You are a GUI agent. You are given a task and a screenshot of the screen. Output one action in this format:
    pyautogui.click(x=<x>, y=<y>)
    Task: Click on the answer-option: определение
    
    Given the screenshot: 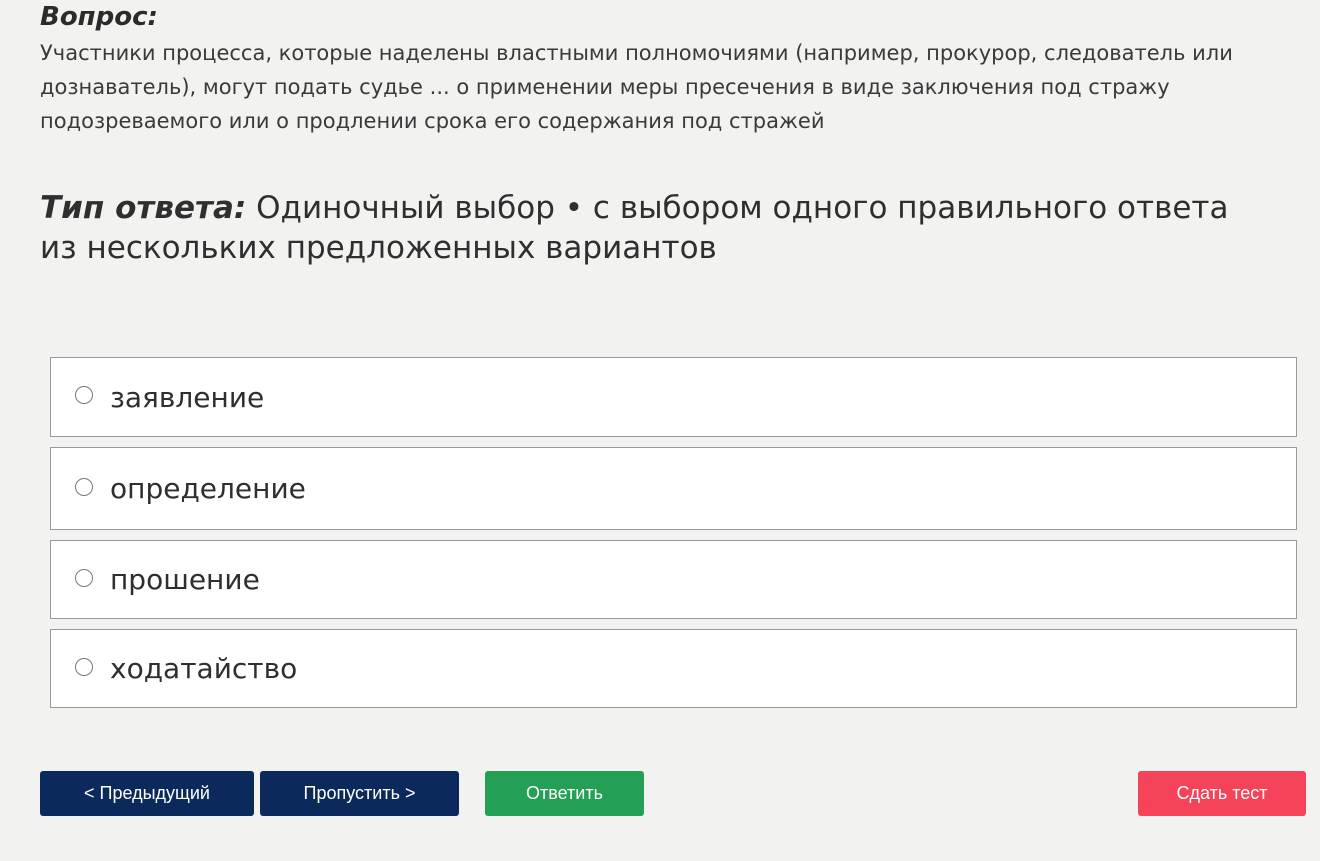 What is the action you would take?
    pyautogui.click(x=673, y=488)
    